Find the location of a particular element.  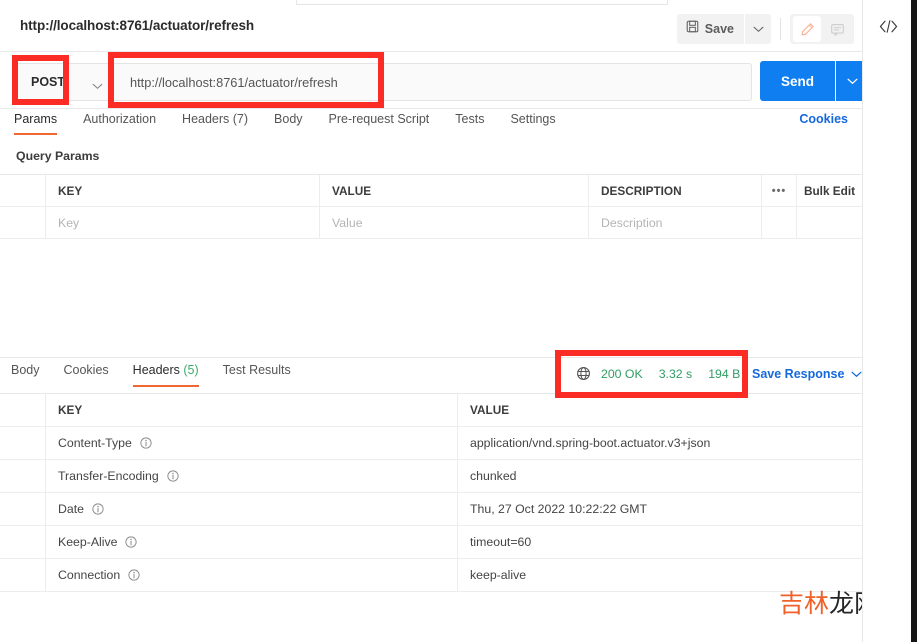

response-tabs: Body Cookies Headers (5) Test Results is located at coordinates (260, 377).